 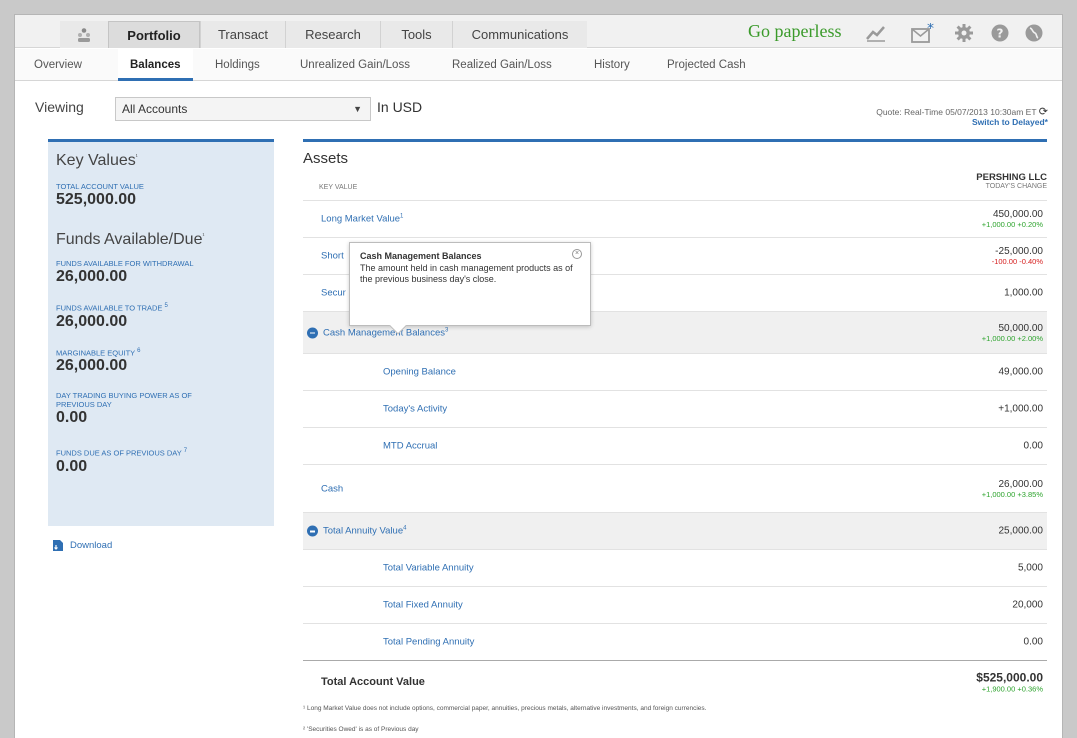 I want to click on total-account-value: 525,000.00, so click(x=96, y=199).